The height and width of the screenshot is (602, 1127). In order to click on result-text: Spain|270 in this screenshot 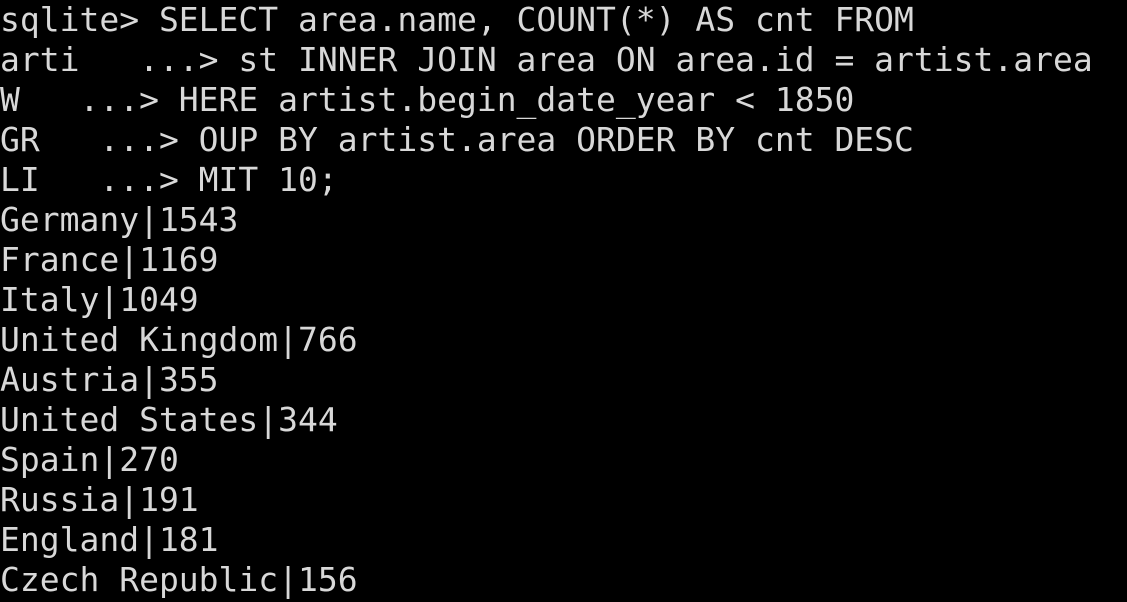, I will do `click(89, 459)`.